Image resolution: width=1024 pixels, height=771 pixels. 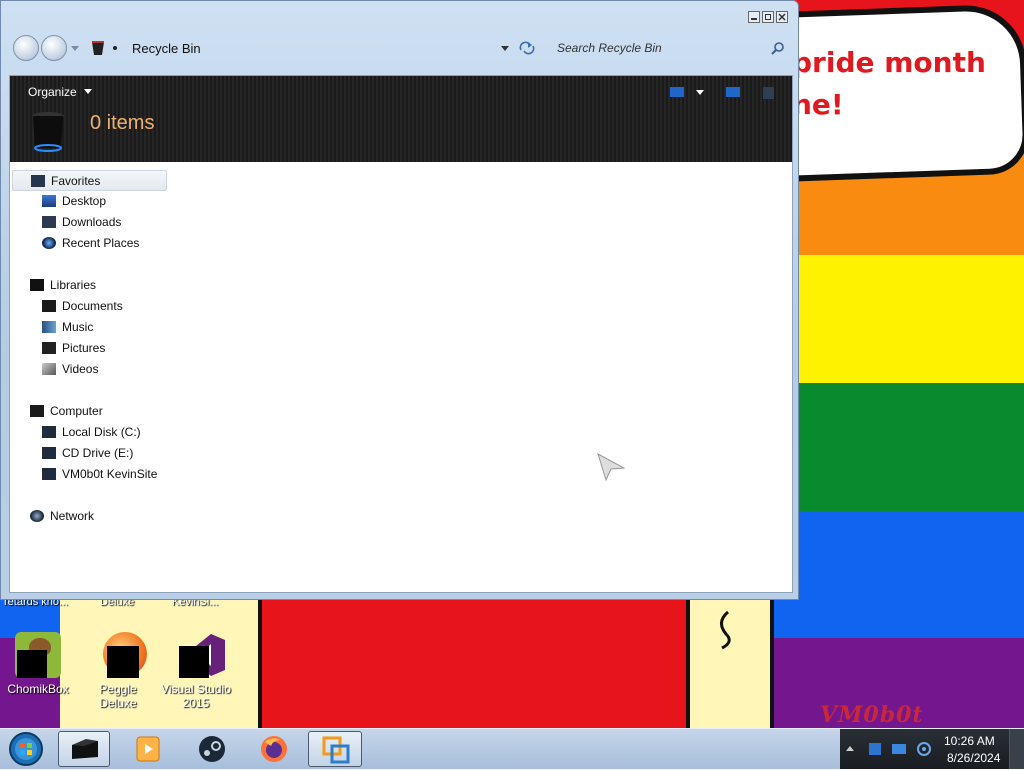 What do you see at coordinates (199, 655) in the screenshot?
I see `visual-studio-icon` at bounding box center [199, 655].